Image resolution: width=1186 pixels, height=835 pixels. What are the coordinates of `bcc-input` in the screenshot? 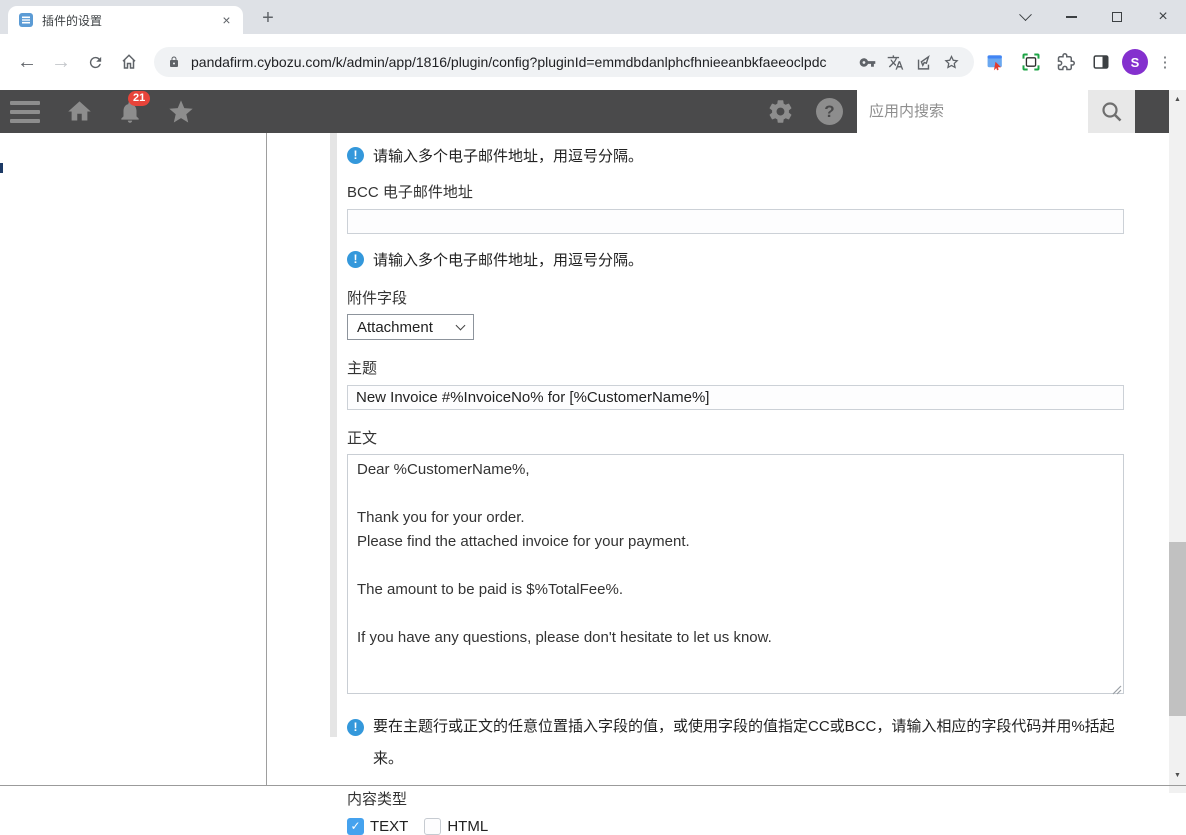 It's located at (735, 221).